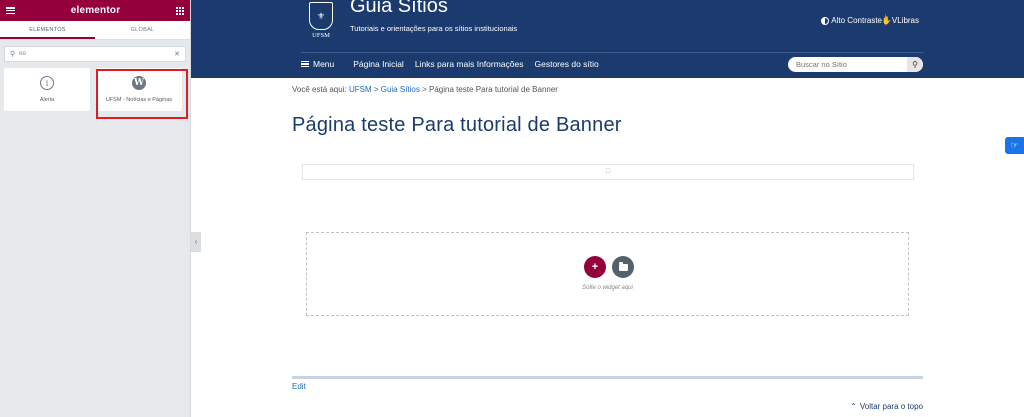 This screenshot has width=1024, height=417. I want to click on panel-tabs: ELEMENTOS GLOBAL, so click(95, 30).